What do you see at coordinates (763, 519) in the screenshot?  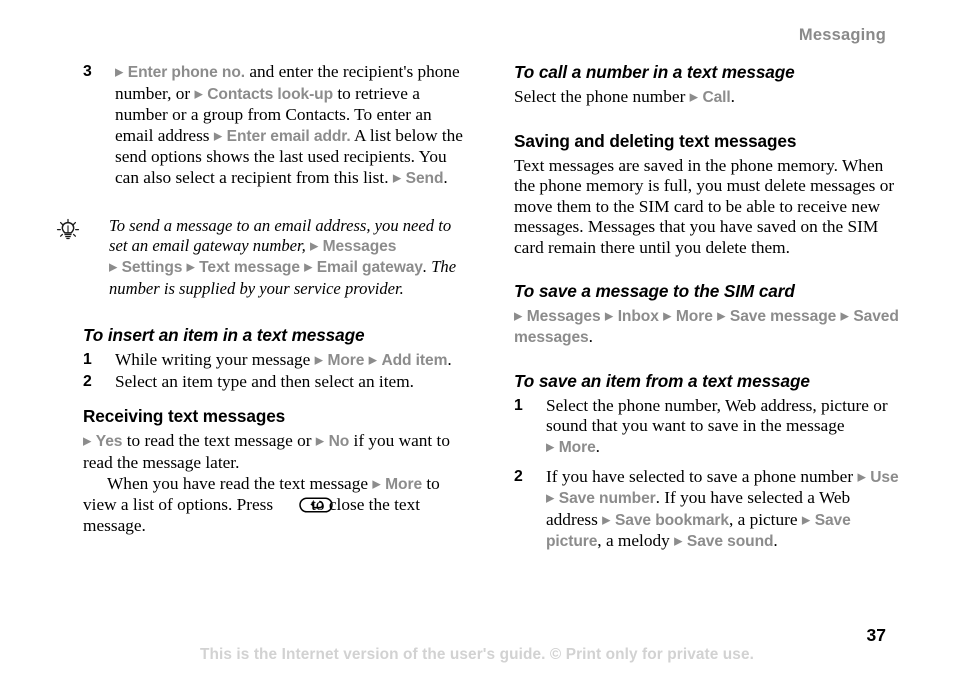 I see `step-text-3: , a picture` at bounding box center [763, 519].